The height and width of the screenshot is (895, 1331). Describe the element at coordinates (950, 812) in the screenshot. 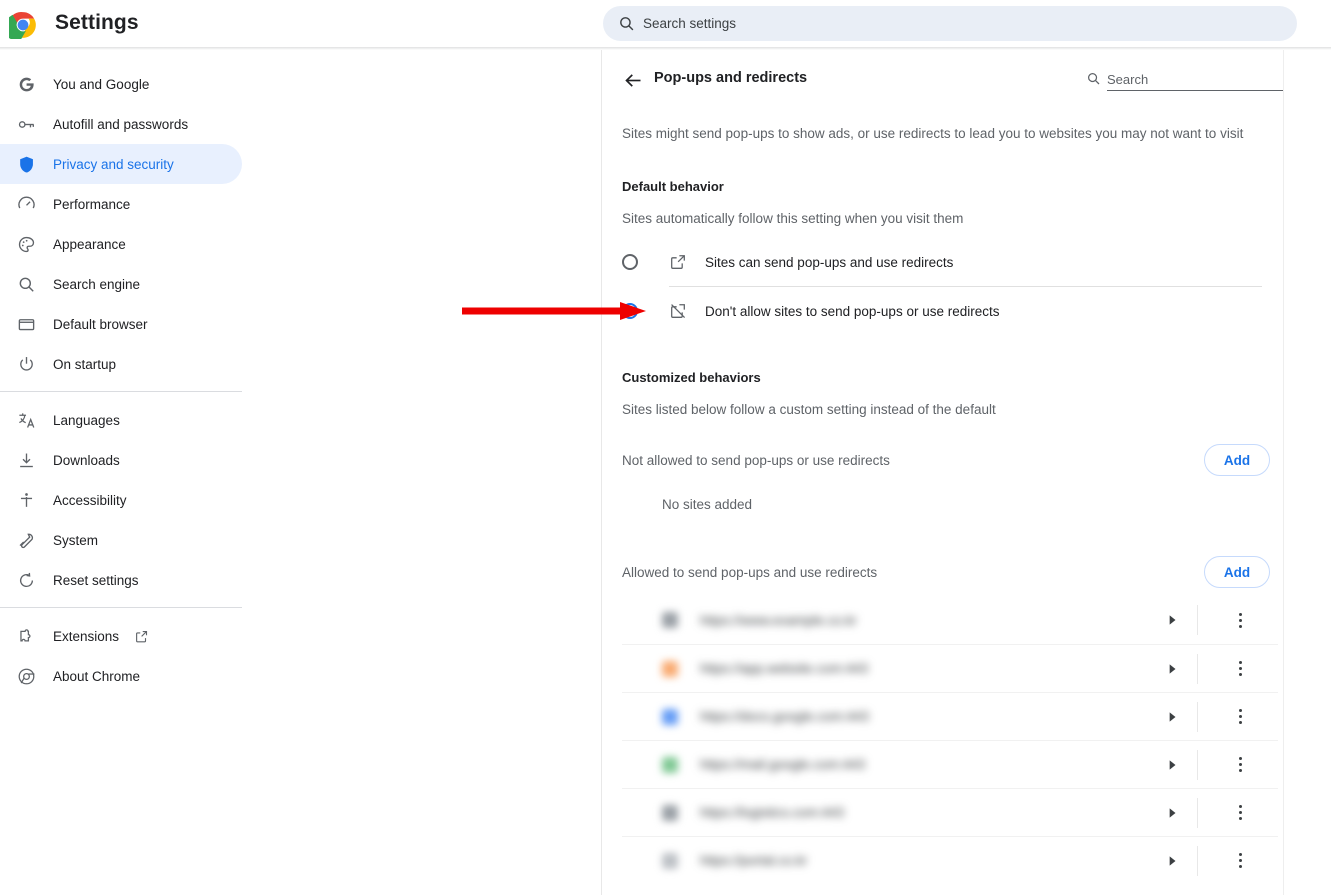

I see `site-row: https://logistics.com:443` at that location.